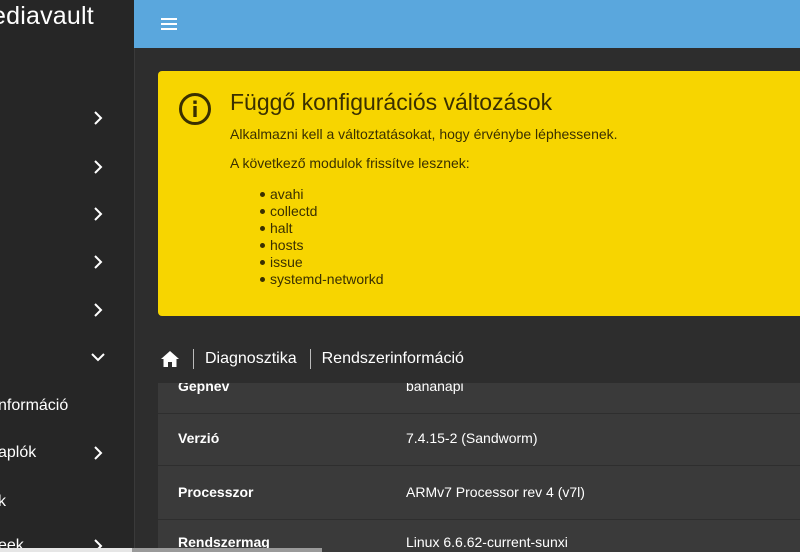 This screenshot has width=800, height=552. I want to click on table-row: Gépnév bananapi, so click(479, 398).